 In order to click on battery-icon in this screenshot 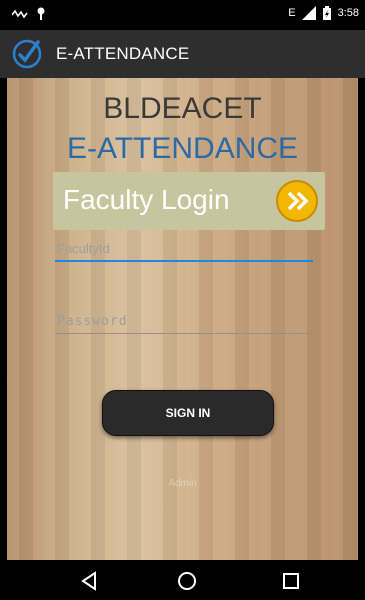, I will do `click(326, 13)`.